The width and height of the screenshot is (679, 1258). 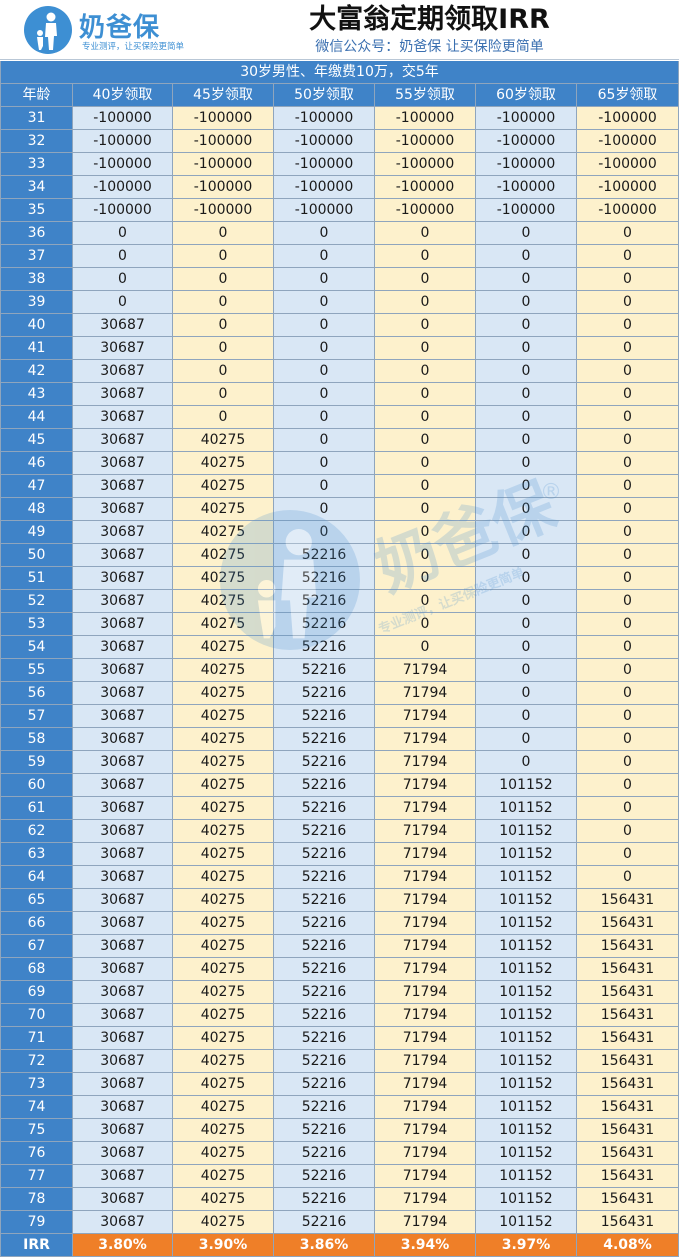 I want to click on age-cell: 63, so click(x=36, y=854).